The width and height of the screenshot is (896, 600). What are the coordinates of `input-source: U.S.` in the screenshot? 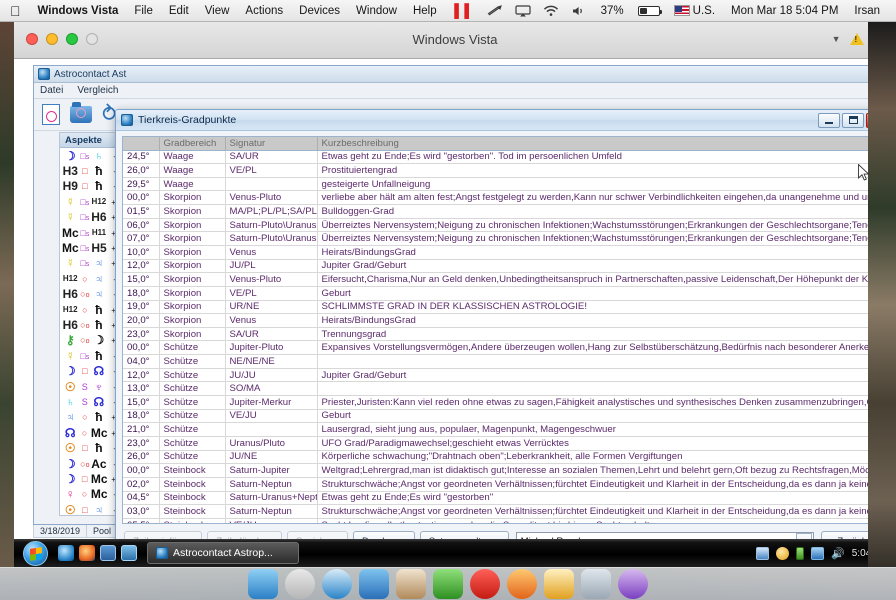 It's located at (694, 11).